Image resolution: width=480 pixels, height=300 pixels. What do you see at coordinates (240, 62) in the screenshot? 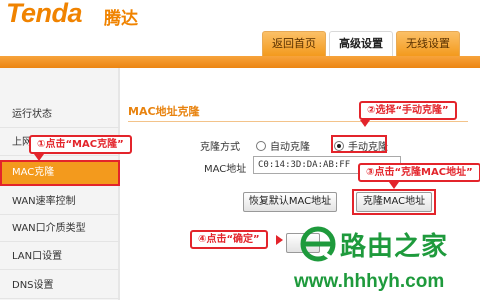
I see `header-accent-bar` at bounding box center [240, 62].